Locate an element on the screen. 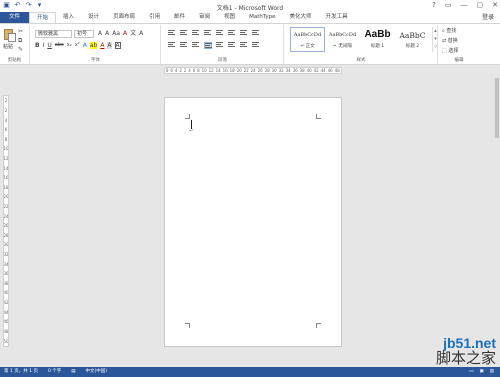  decrease-indent-icon is located at coordinates (207, 33).